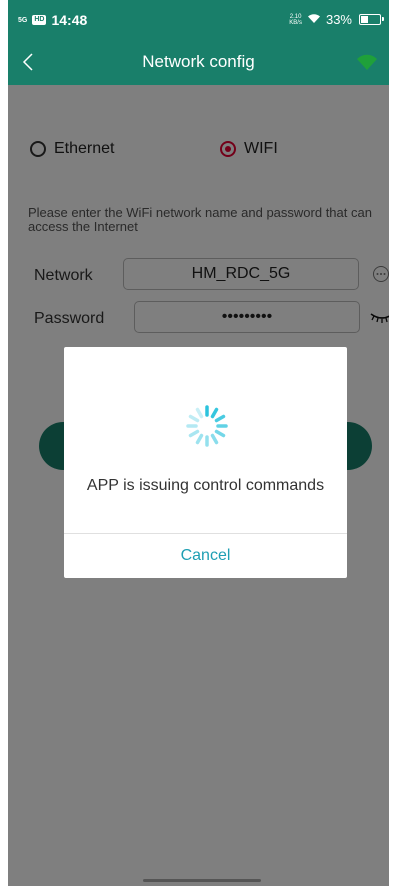  What do you see at coordinates (205, 485) in the screenshot?
I see `dialog-message: APP is issuing control commands` at bounding box center [205, 485].